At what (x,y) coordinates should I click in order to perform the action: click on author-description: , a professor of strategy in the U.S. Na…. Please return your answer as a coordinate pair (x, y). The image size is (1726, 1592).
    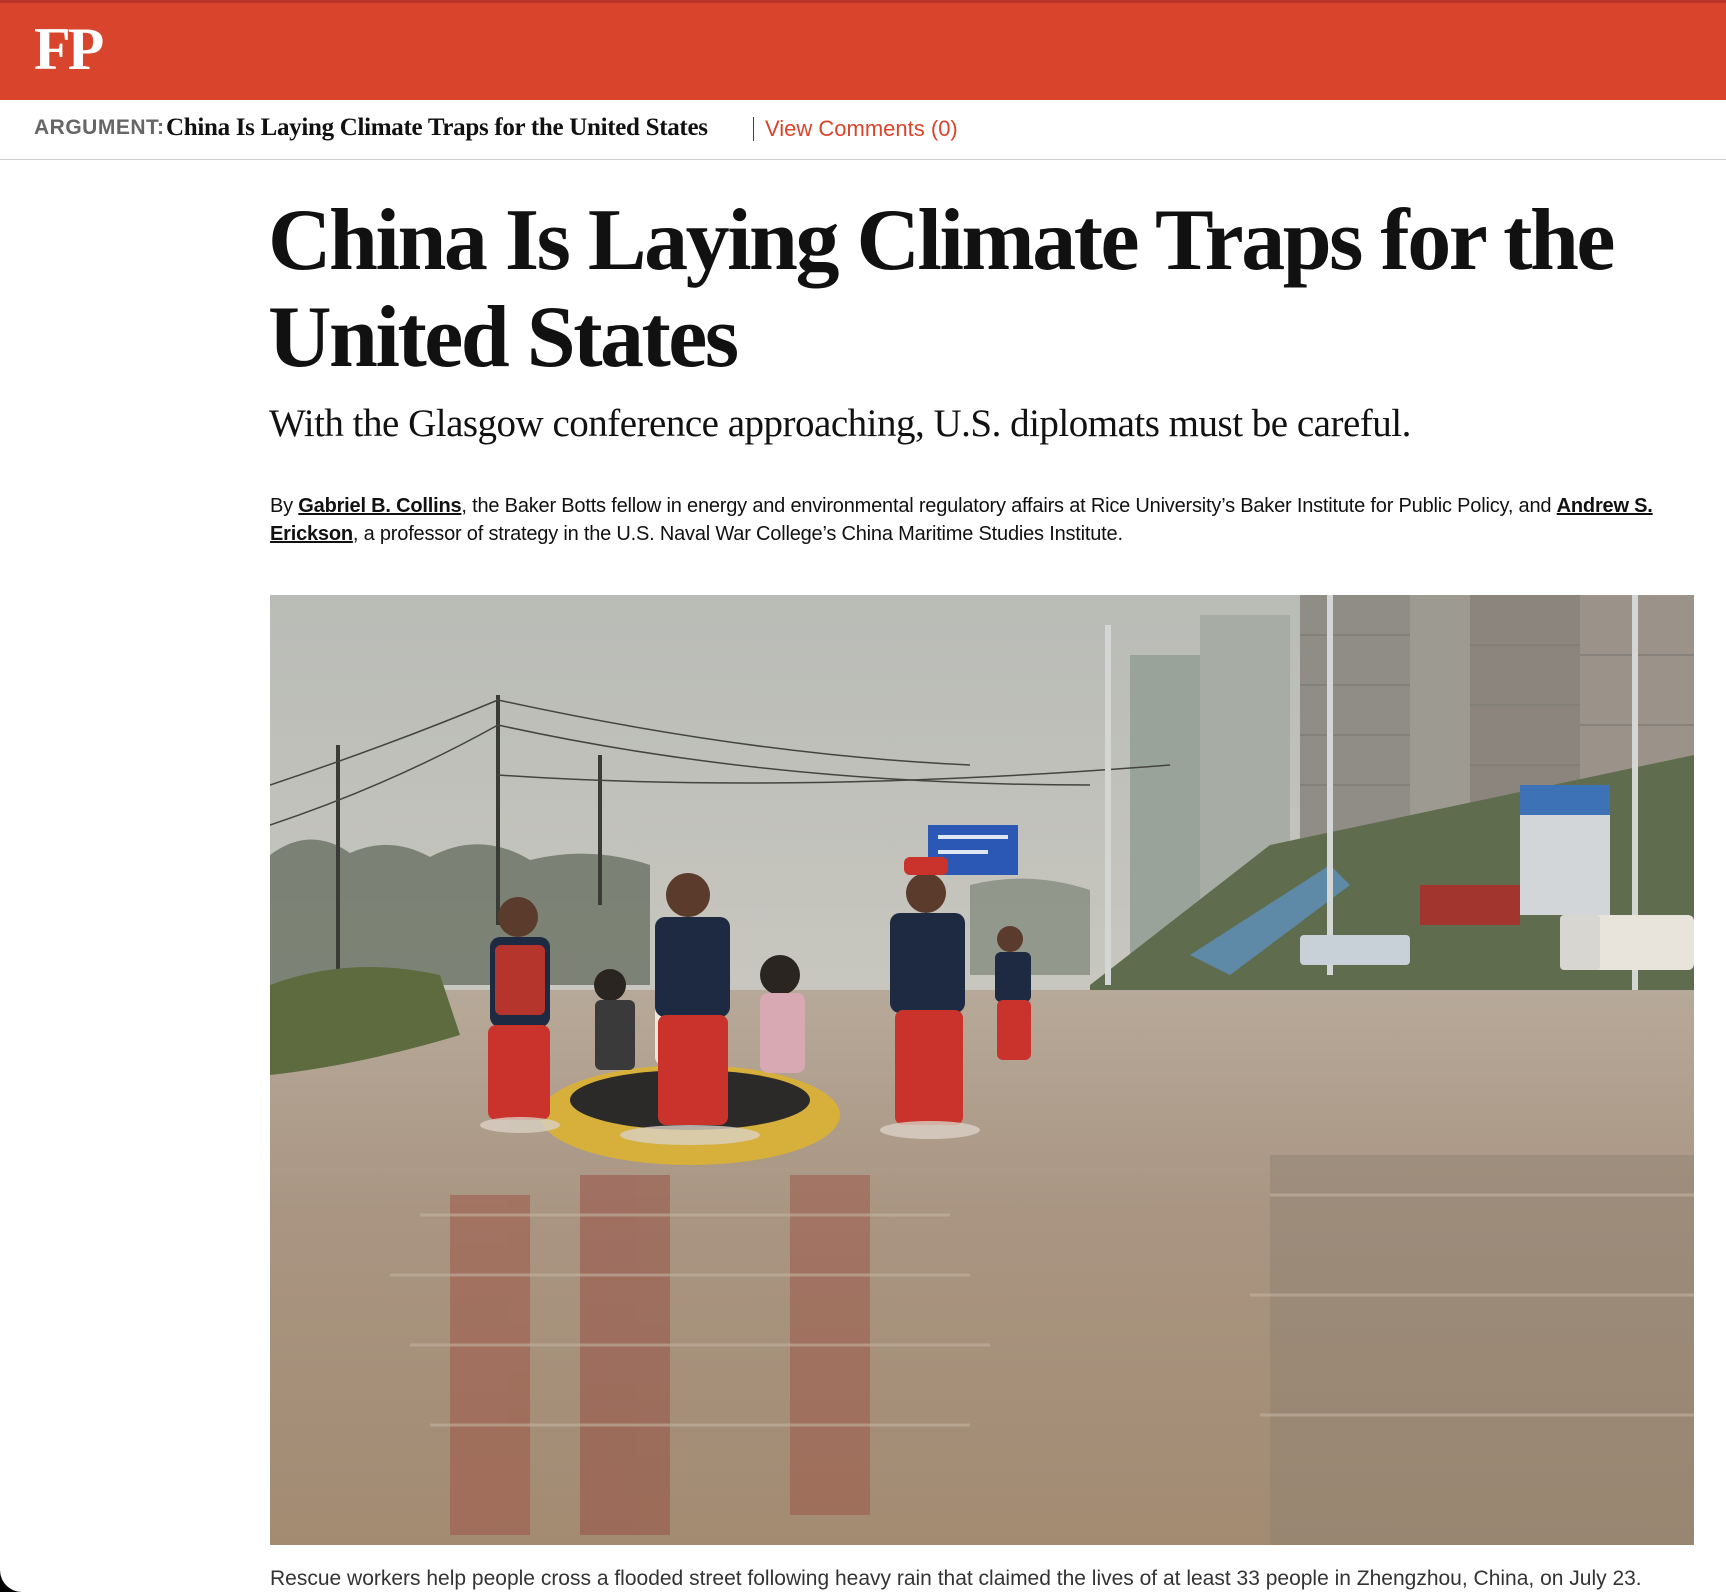
    Looking at the image, I should click on (737, 534).